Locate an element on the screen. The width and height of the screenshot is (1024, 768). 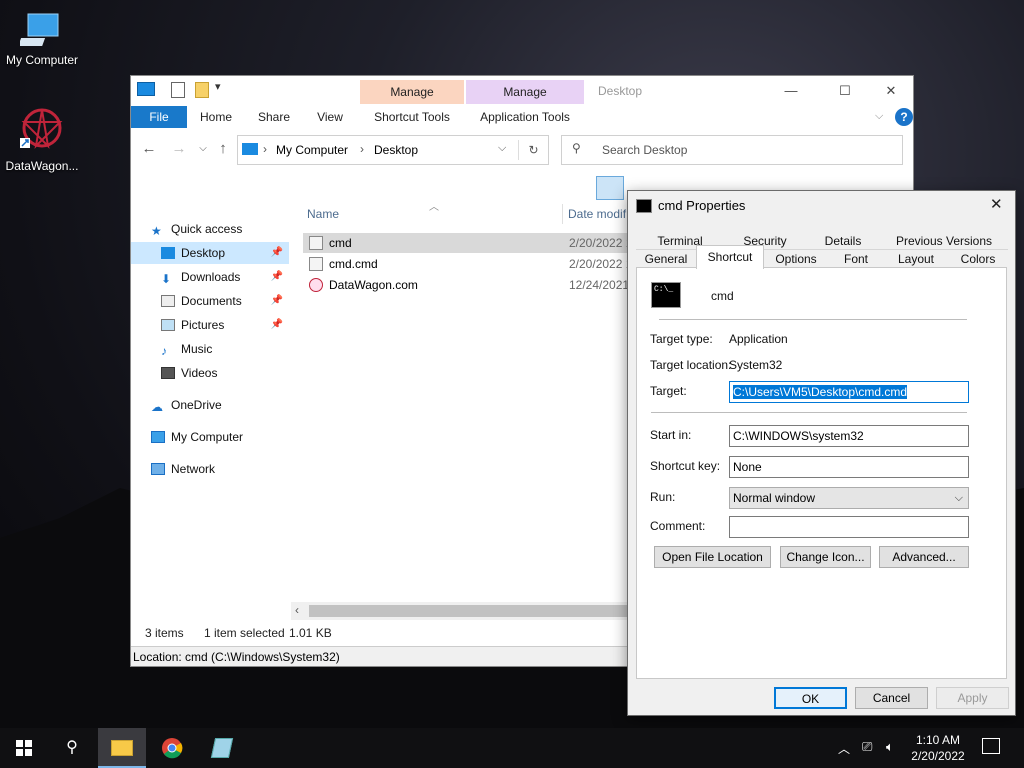
address-bar: › My Computer › Desktop ⌵ ↻ is located at coordinates (393, 150).